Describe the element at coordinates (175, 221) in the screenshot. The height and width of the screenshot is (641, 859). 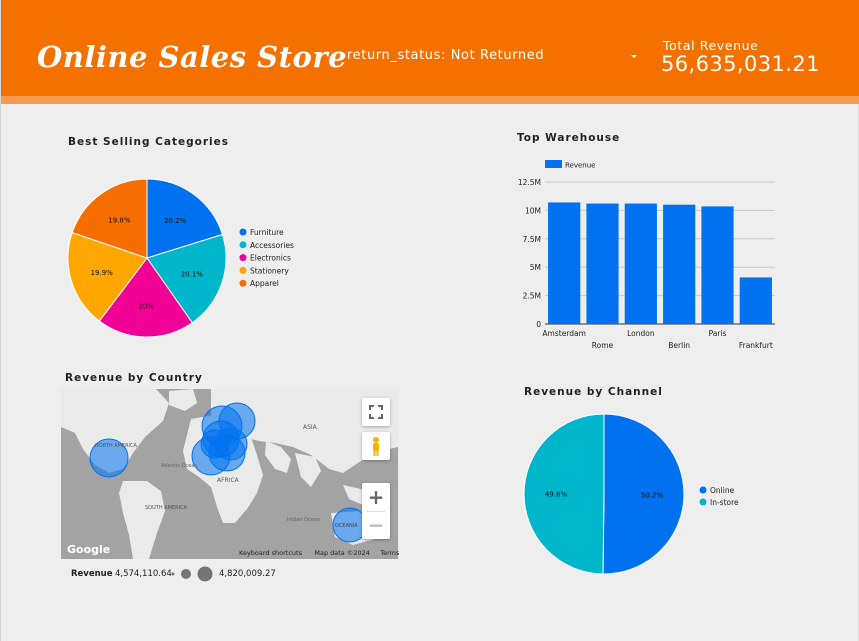
I see `category-data-label: 20.2%` at that location.